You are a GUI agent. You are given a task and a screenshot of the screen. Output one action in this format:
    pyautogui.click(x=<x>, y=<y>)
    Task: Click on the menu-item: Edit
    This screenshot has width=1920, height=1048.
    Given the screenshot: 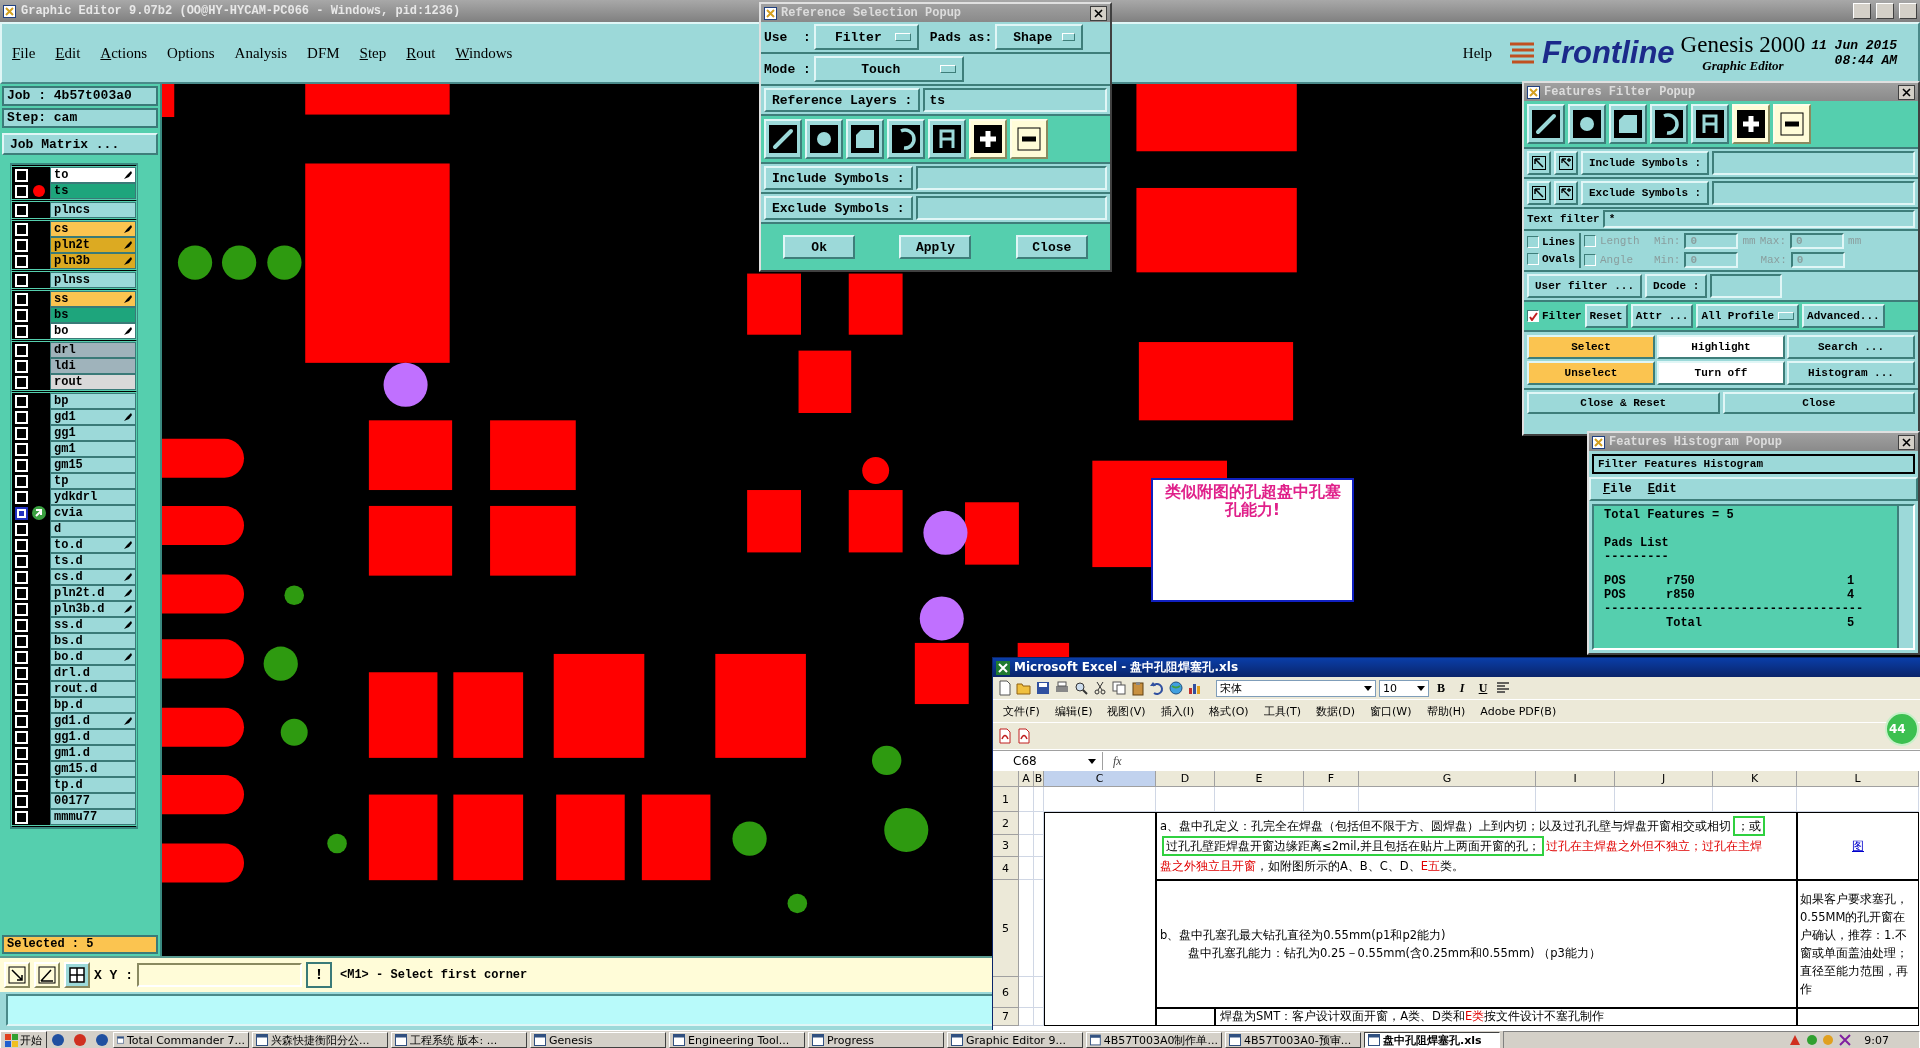 What is the action you would take?
    pyautogui.click(x=1662, y=489)
    